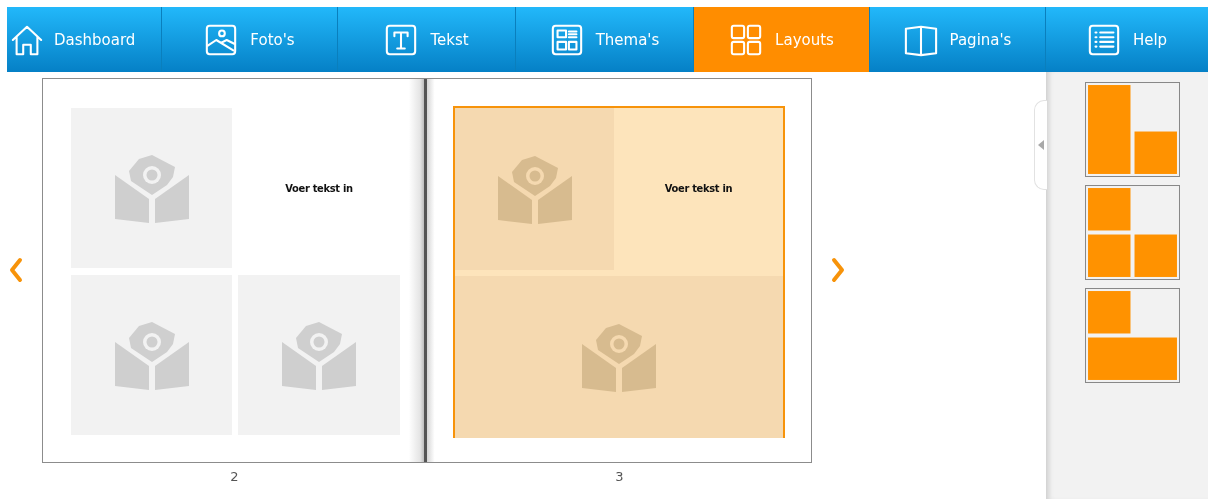 The width and height of the screenshot is (1208, 499). Describe the element at coordinates (250, 39) in the screenshot. I see `nav-tab: Foto's` at that location.